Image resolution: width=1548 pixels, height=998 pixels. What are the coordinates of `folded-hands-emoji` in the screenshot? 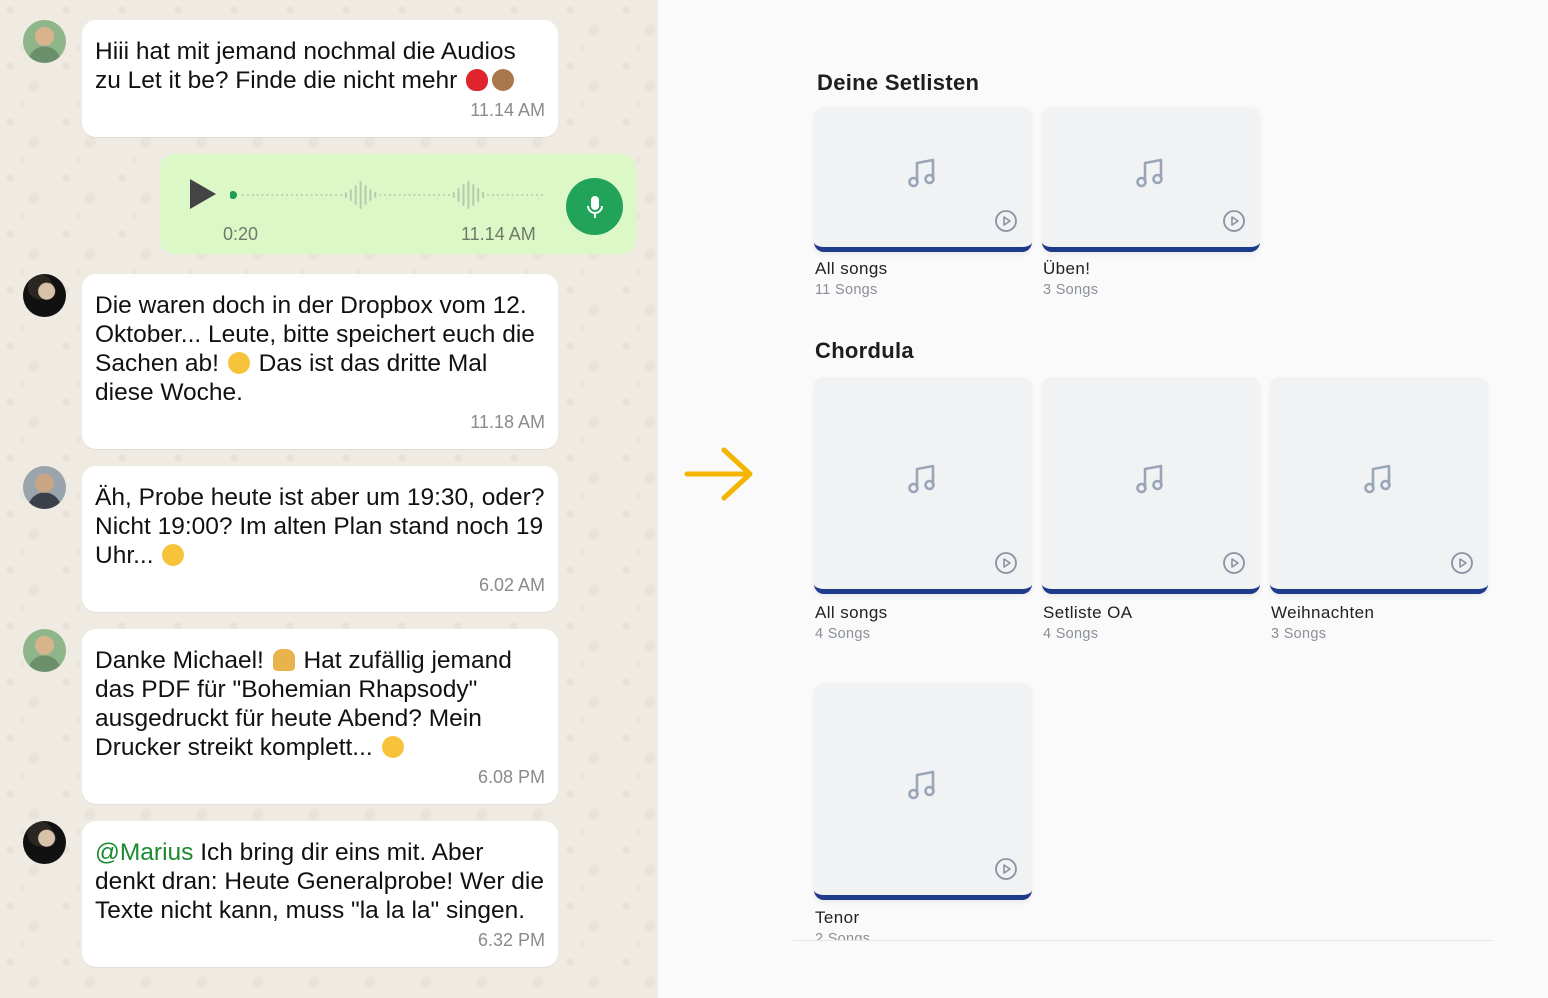 It's located at (283, 660).